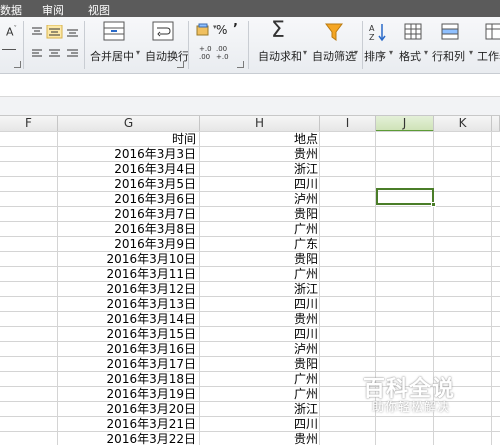  What do you see at coordinates (280, 56) in the screenshot?
I see `autosum-button: 自动求和` at bounding box center [280, 56].